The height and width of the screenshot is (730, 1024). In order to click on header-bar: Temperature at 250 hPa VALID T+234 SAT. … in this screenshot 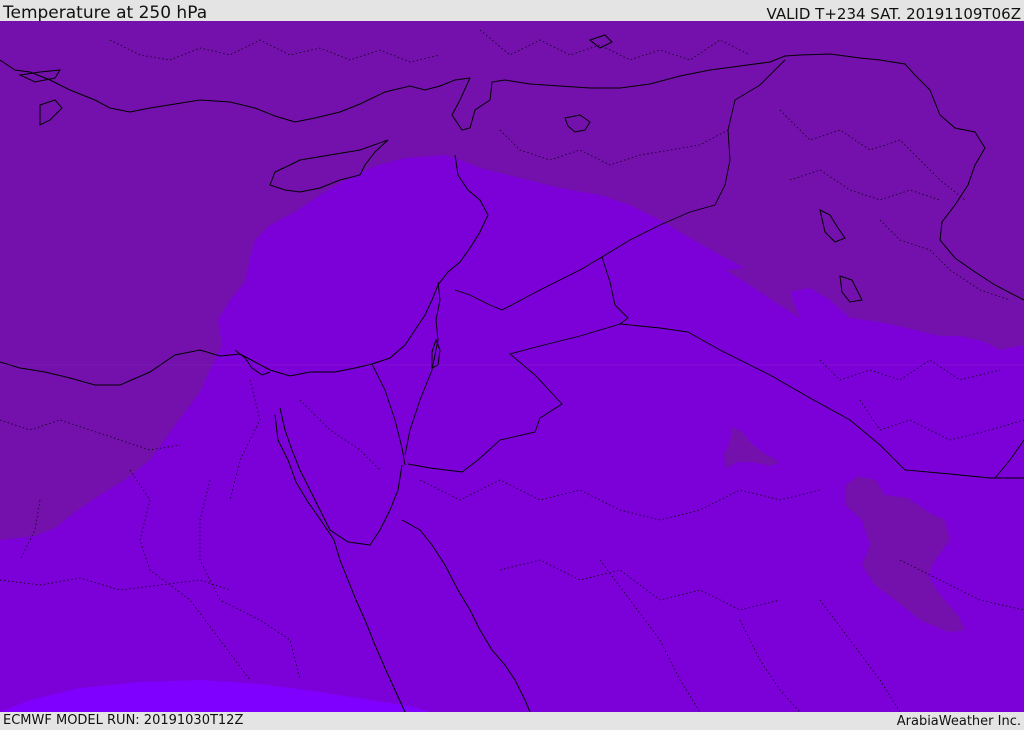, I will do `click(512, 11)`.